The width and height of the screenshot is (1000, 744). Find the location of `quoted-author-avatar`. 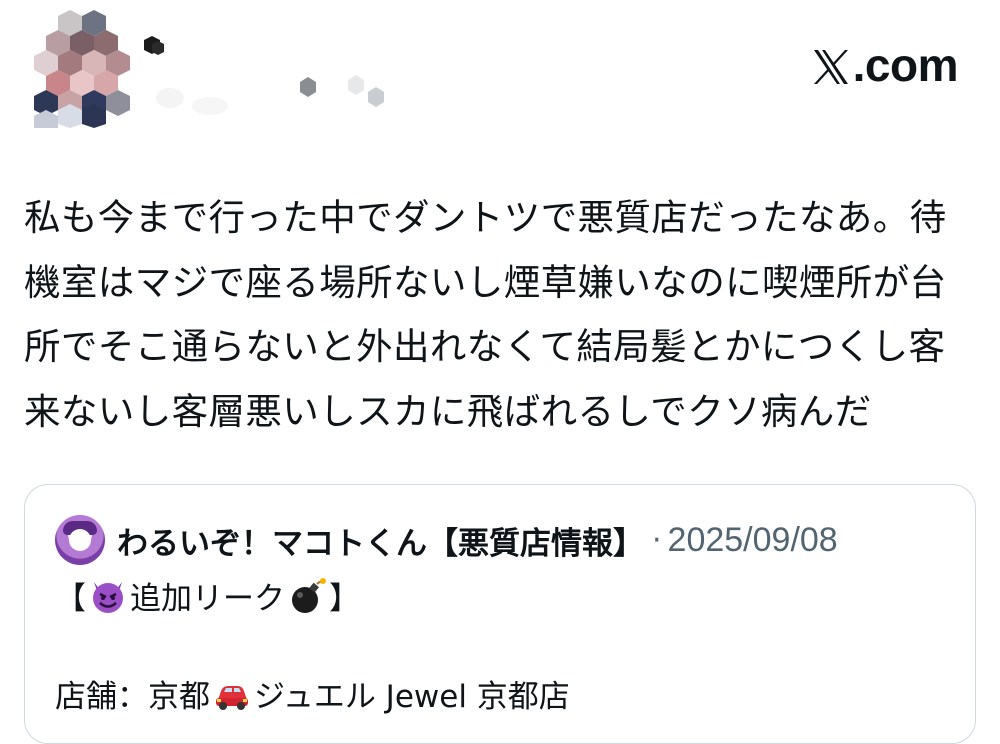

quoted-author-avatar is located at coordinates (80, 540).